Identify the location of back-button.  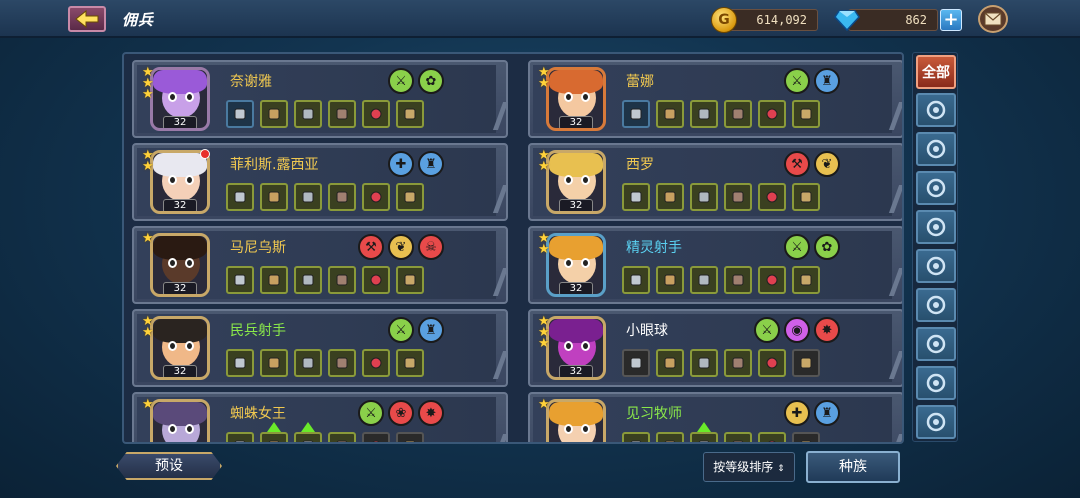
(87, 19).